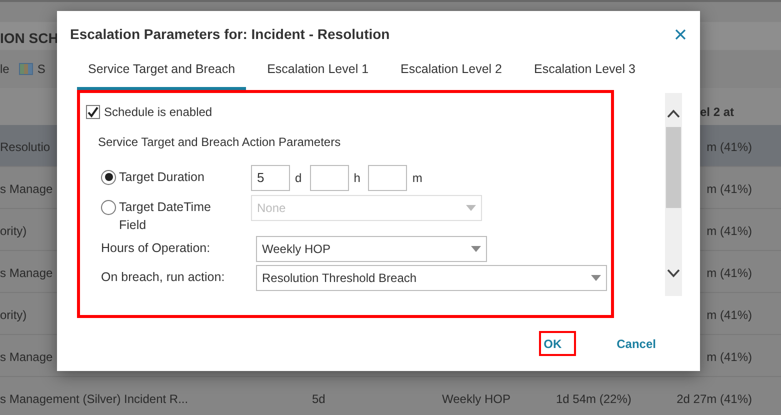 The width and height of the screenshot is (781, 415). Describe the element at coordinates (451, 75) in the screenshot. I see `tab: Escalation Level 2` at that location.